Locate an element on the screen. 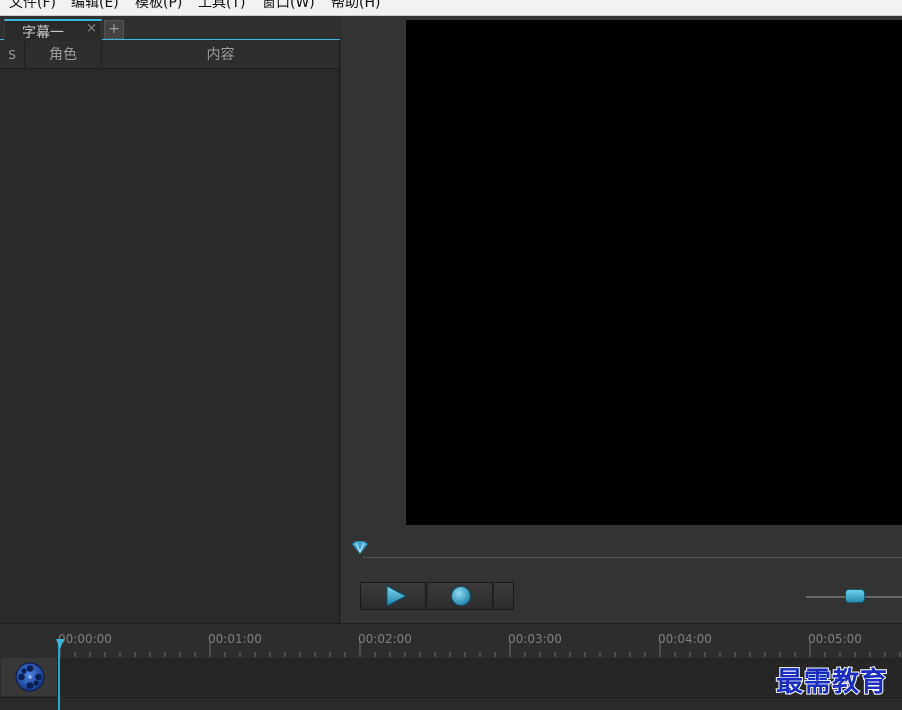 The image size is (902, 710). menu-edit: 编辑(E) is located at coordinates (95, 5).